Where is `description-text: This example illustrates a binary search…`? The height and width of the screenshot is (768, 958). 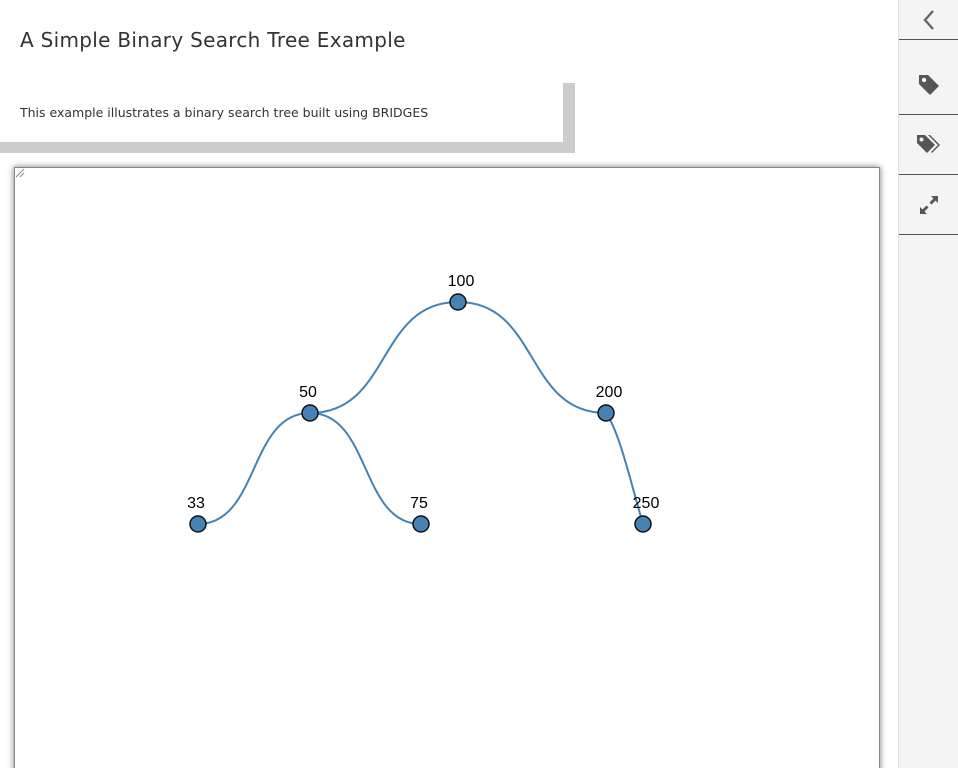
description-text: This example illustrates a binary search… is located at coordinates (224, 112).